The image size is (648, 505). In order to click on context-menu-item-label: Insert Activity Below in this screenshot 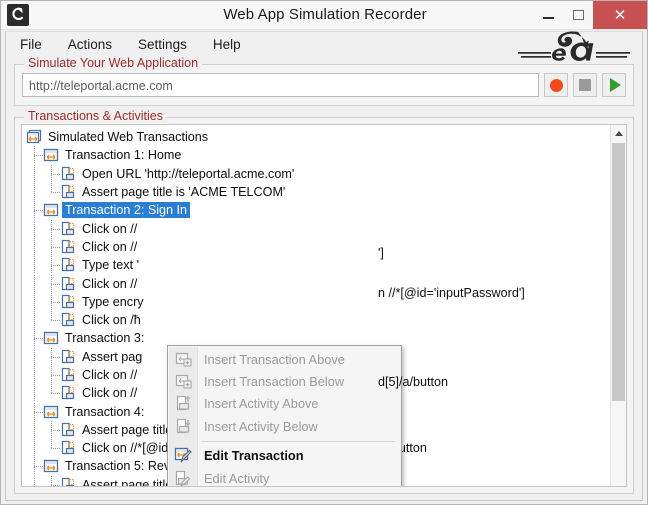, I will do `click(261, 426)`.